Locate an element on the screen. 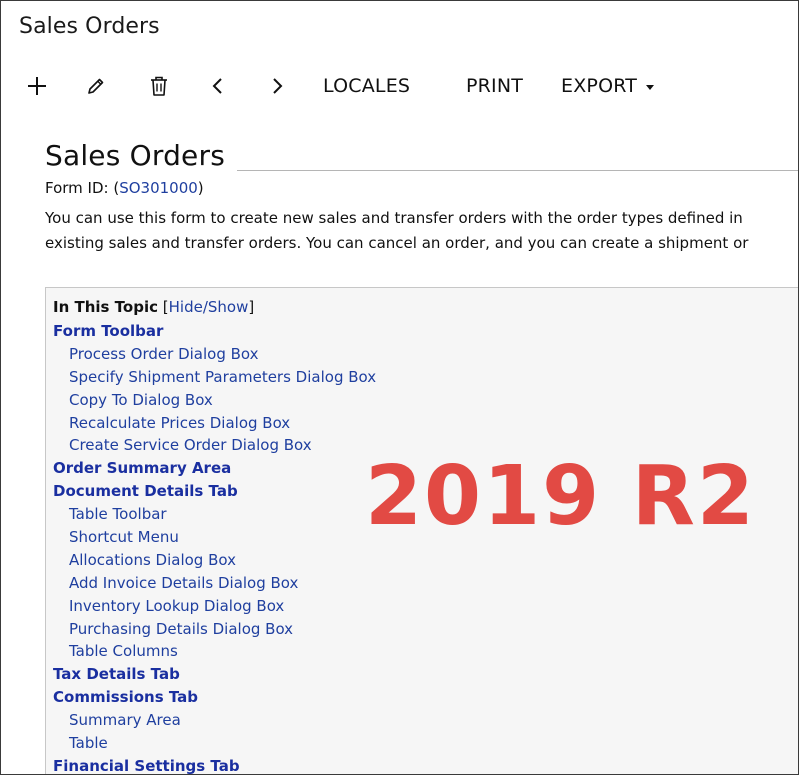 Image resolution: width=799 pixels, height=775 pixels. print-button: PRINT is located at coordinates (494, 86).